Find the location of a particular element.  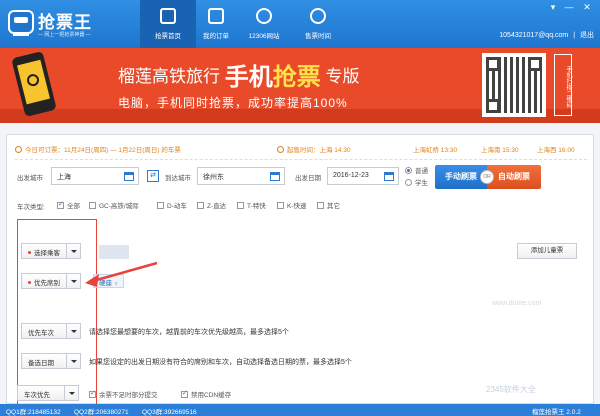

app-subtitle: — 网上一把抢票神器 — is located at coordinates (64, 35).